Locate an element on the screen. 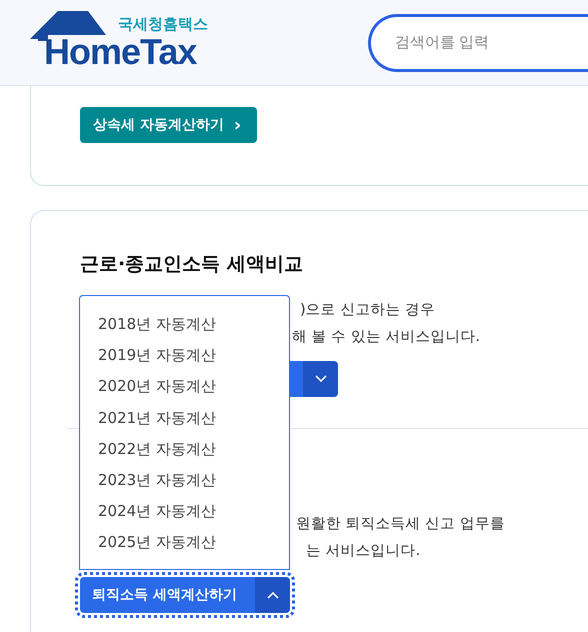 This screenshot has height=632, width=588. logo-title: HomeTax is located at coordinates (120, 51).